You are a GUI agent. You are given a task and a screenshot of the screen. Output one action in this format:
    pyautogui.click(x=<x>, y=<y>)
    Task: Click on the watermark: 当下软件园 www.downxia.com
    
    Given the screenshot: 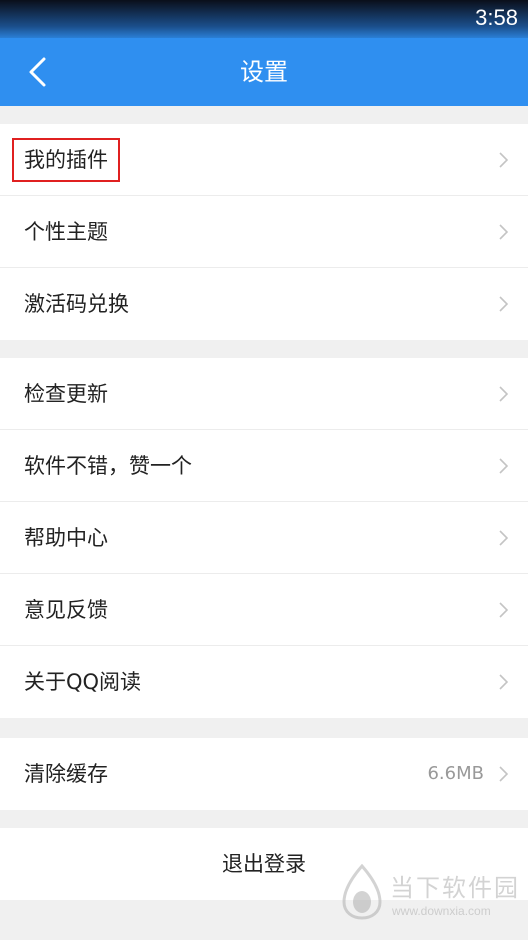 What is the action you would take?
    pyautogui.click(x=434, y=897)
    